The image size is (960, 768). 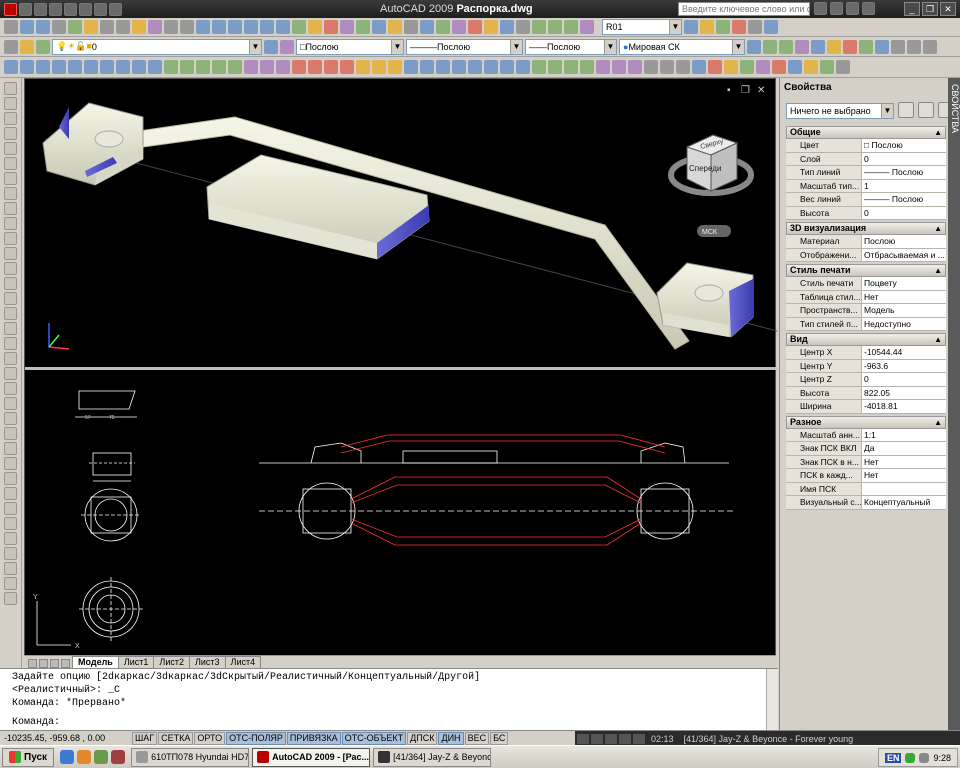 What do you see at coordinates (850, 46) in the screenshot?
I see `ucs-origin-small-icon` at bounding box center [850, 46].